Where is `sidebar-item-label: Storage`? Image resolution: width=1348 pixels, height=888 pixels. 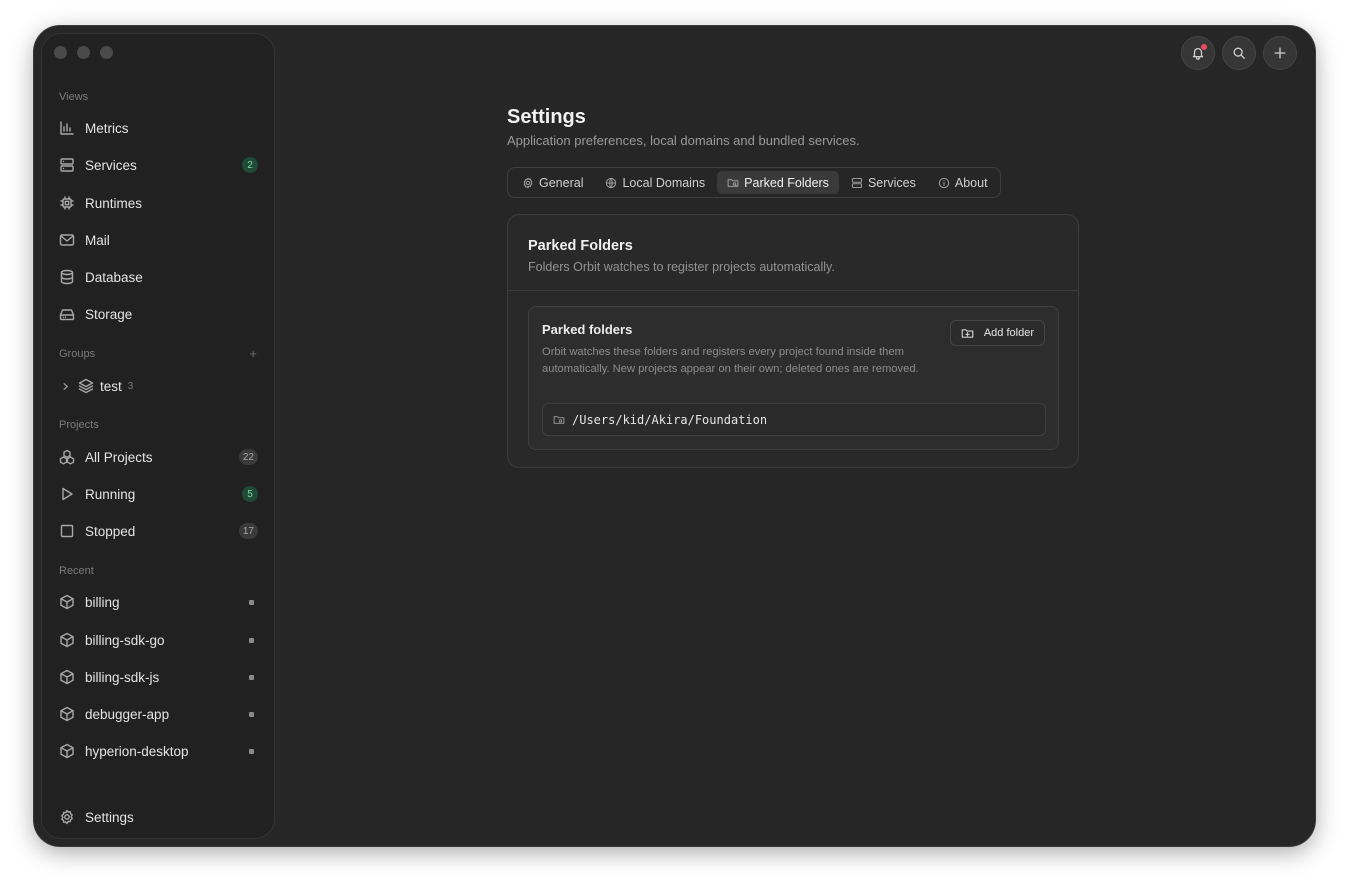 sidebar-item-label: Storage is located at coordinates (109, 314).